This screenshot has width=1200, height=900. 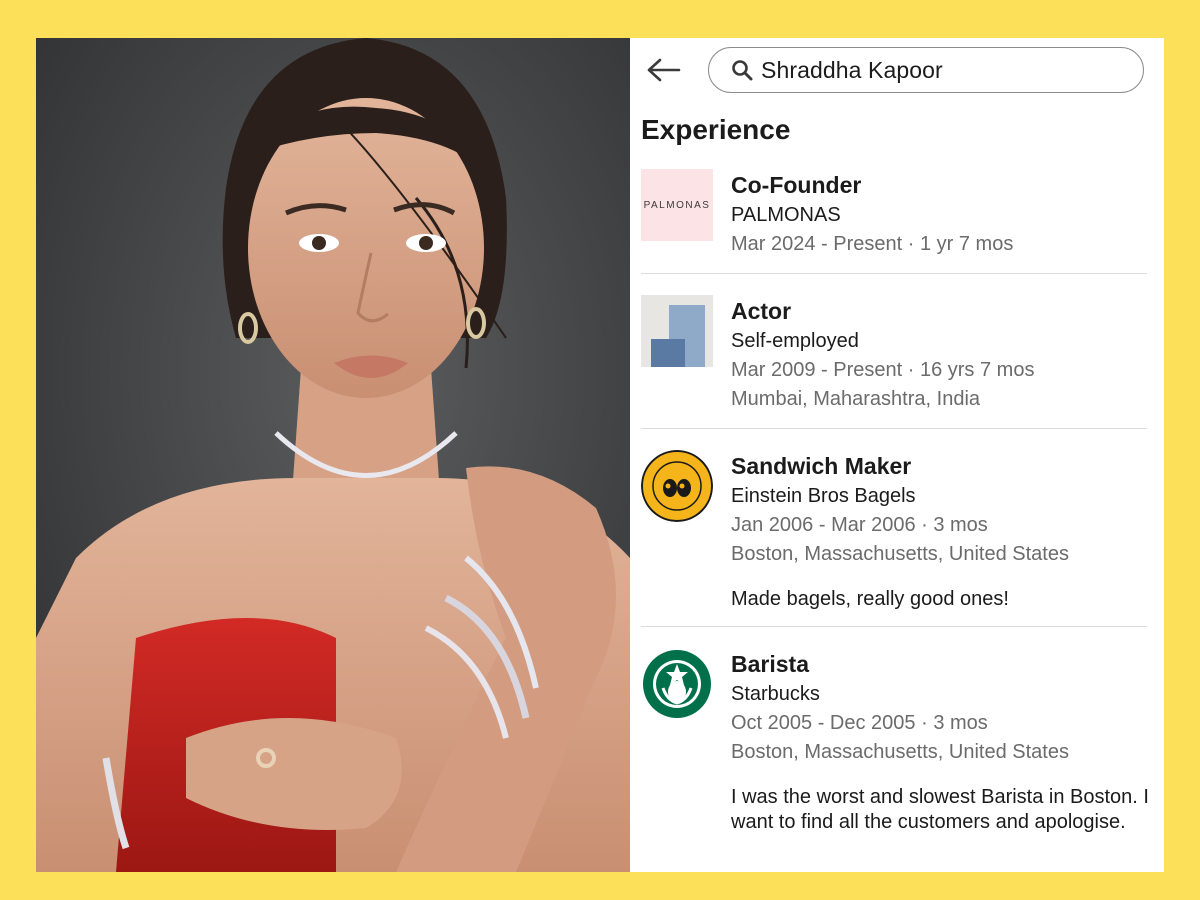 I want to click on logo-text: PALMONAS, so click(x=677, y=205).